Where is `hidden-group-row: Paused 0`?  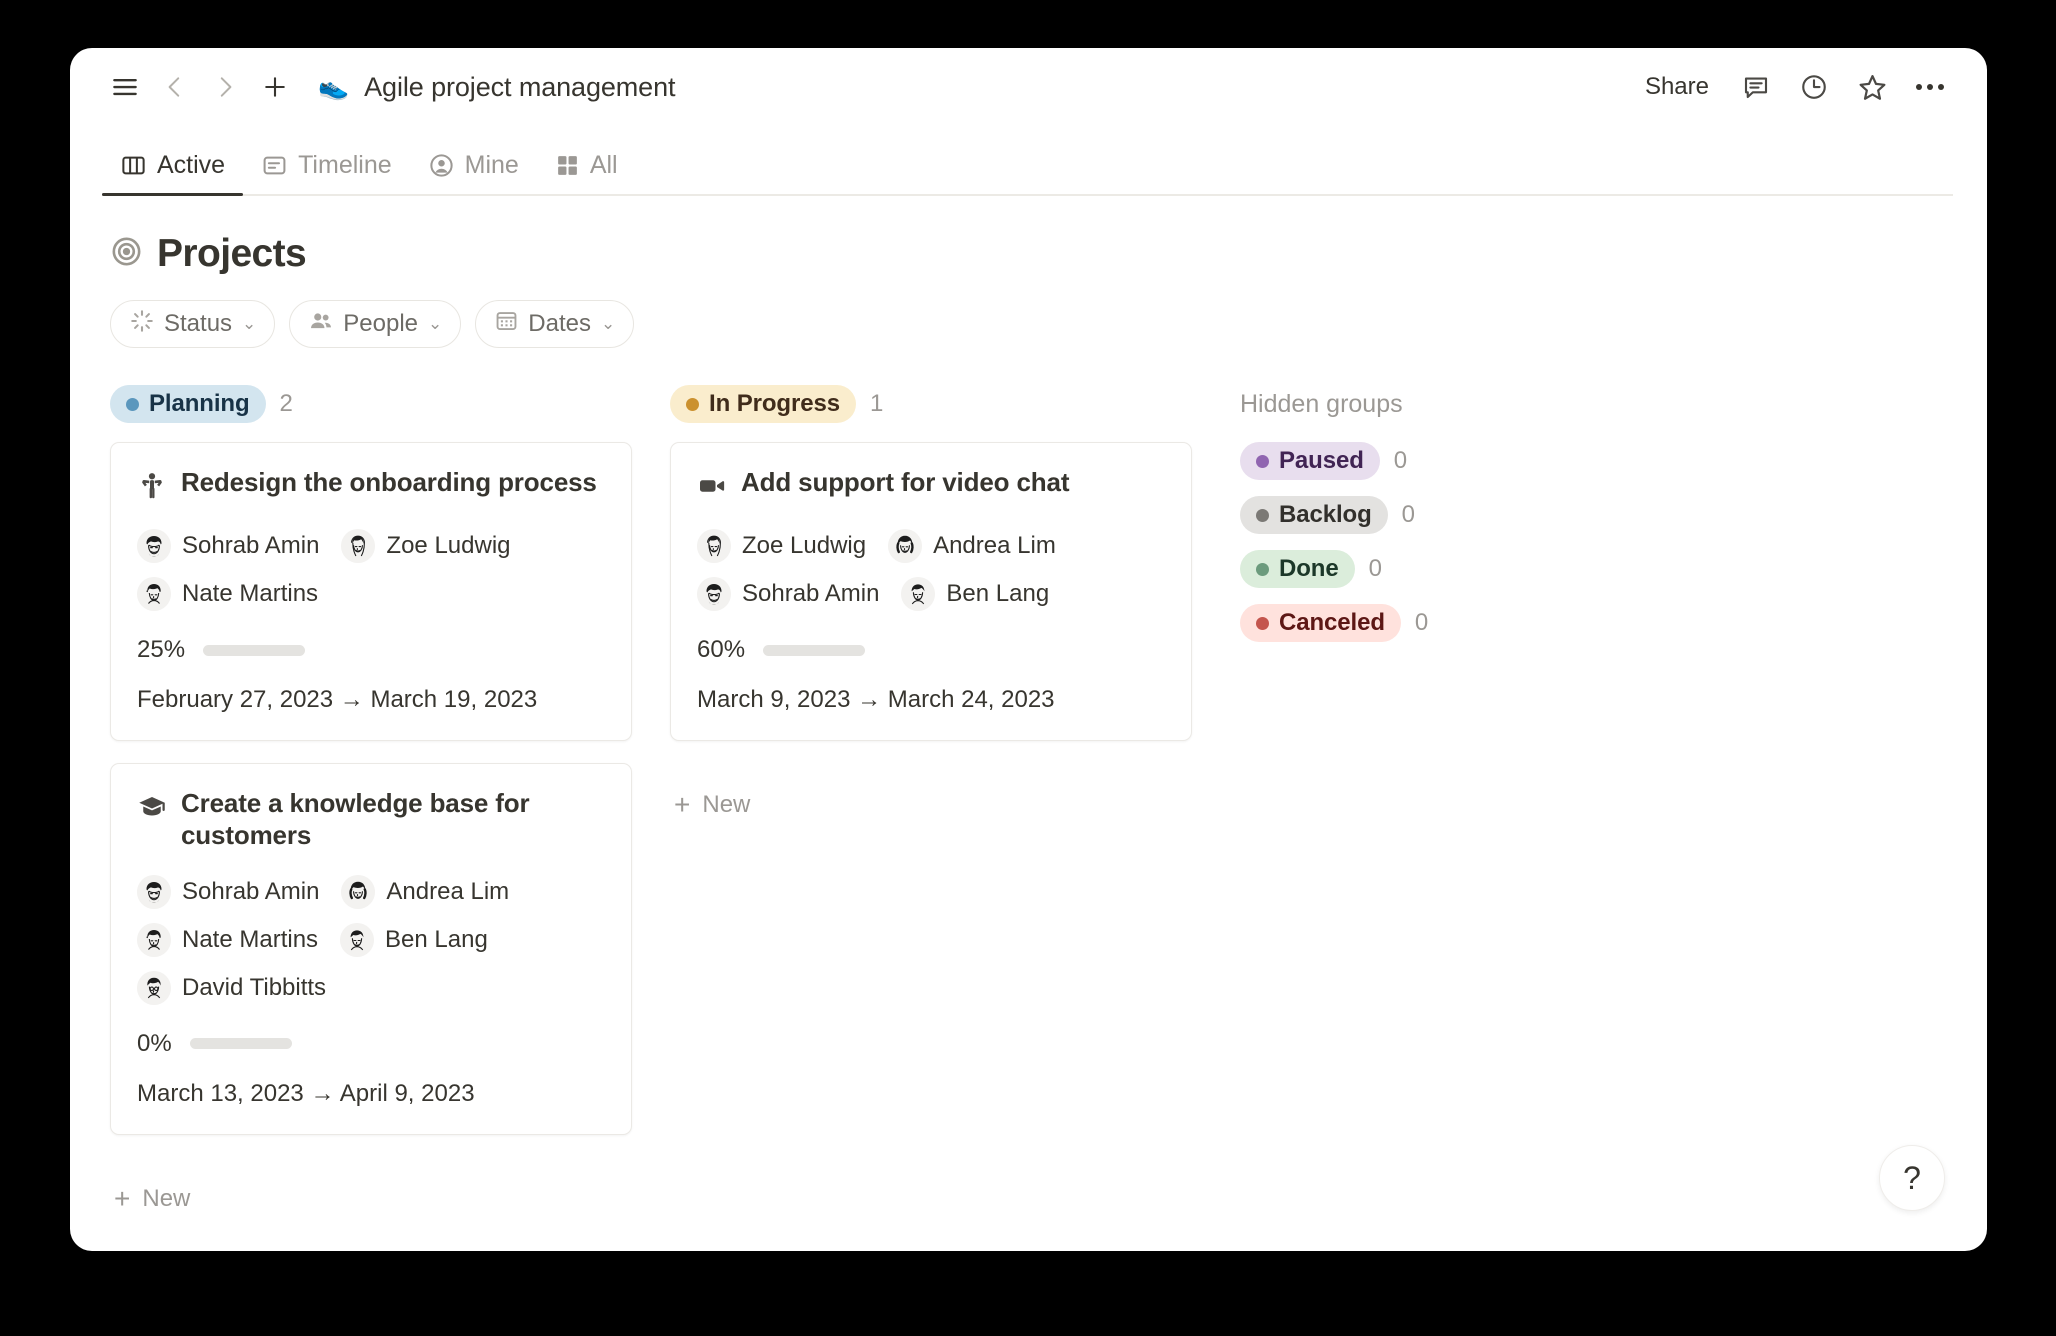
hidden-group-row: Paused 0 is located at coordinates (1450, 461).